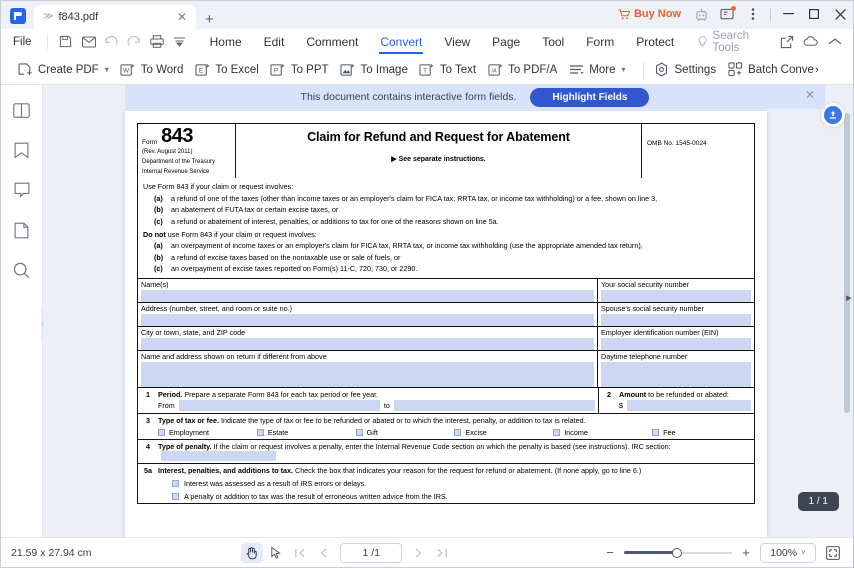  What do you see at coordinates (689, 70) in the screenshot?
I see `settings-button: Settings` at bounding box center [689, 70].